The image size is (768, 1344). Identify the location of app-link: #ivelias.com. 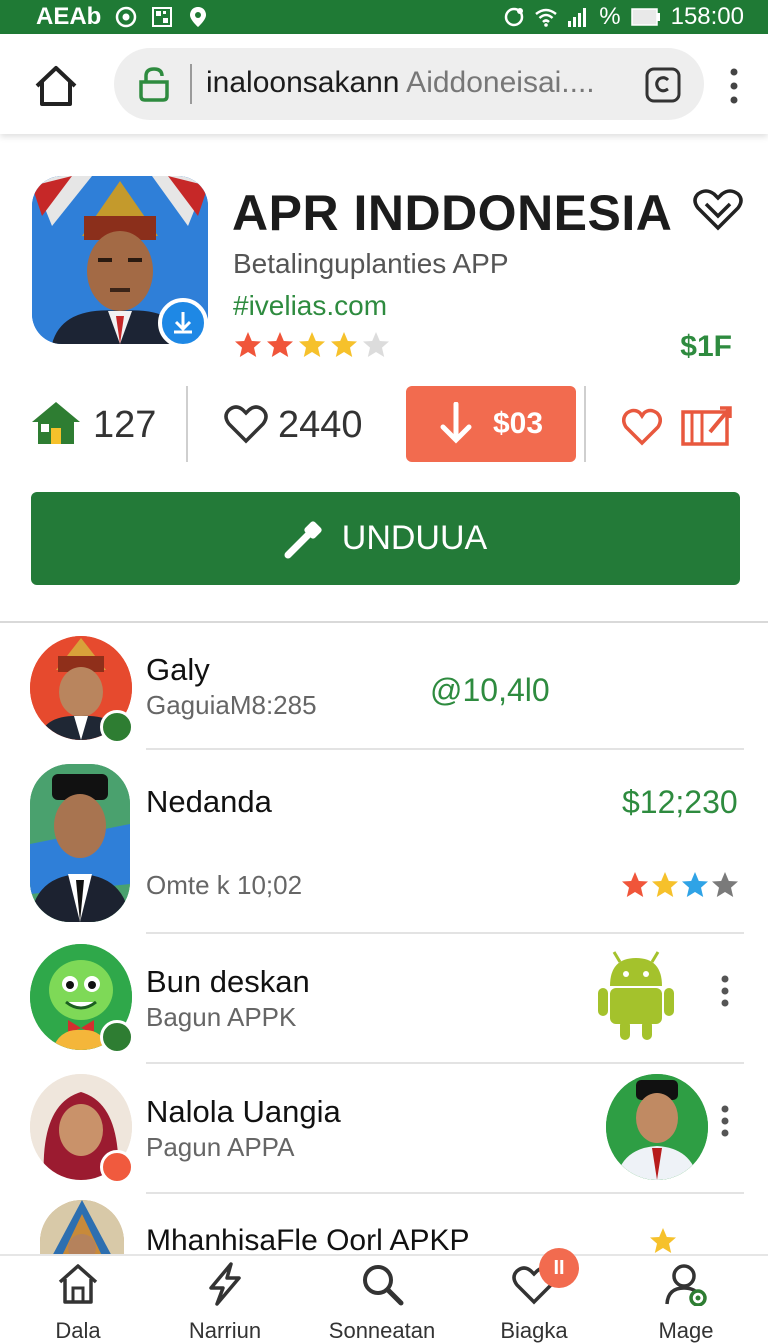
(310, 306).